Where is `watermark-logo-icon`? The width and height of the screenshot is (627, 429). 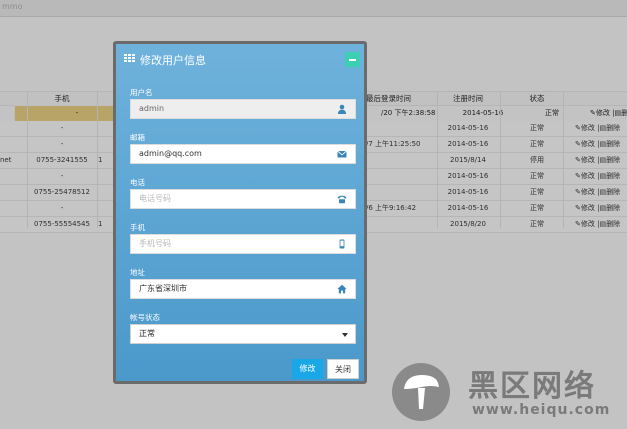 watermark-logo-icon is located at coordinates (421, 392).